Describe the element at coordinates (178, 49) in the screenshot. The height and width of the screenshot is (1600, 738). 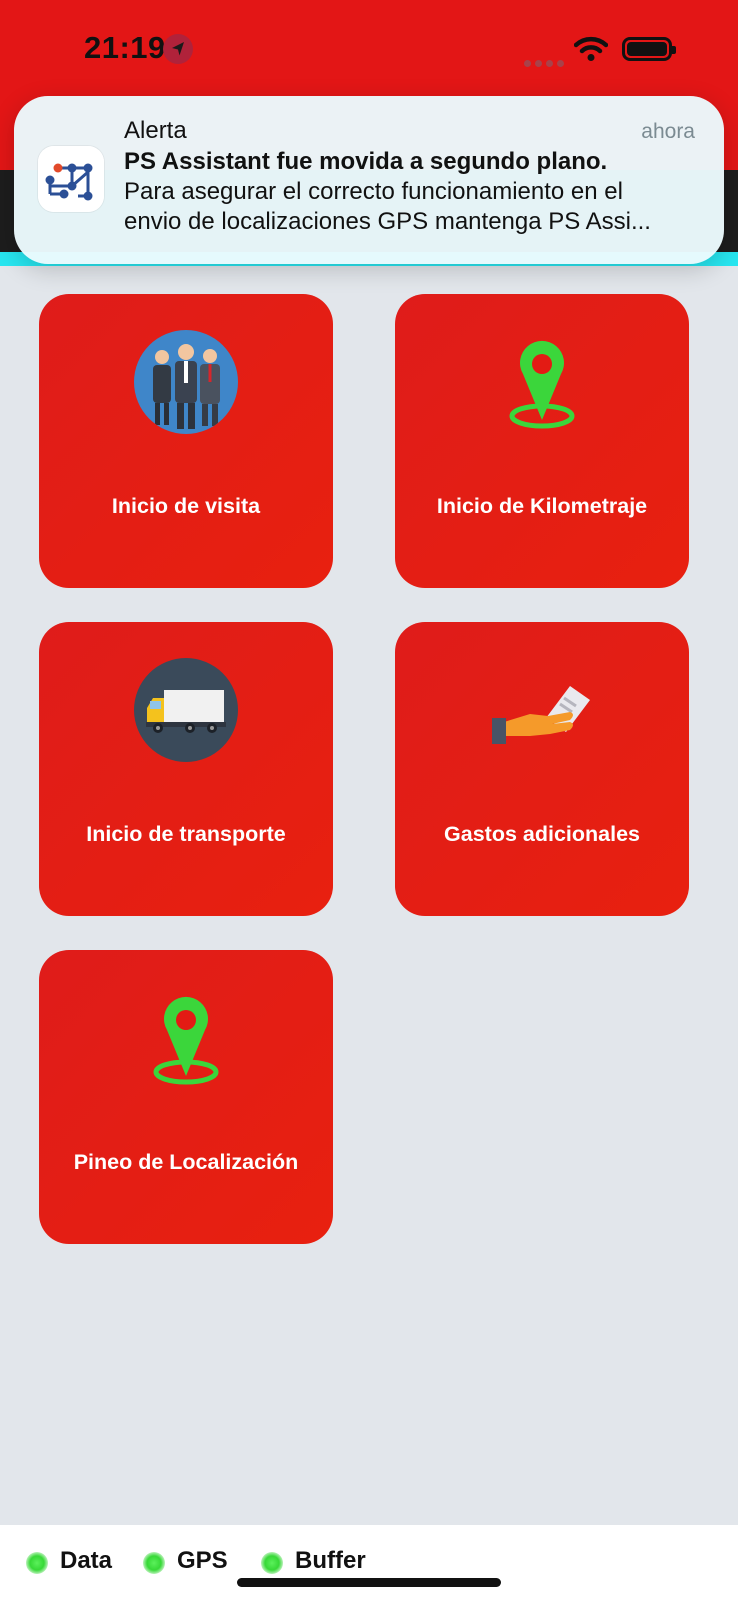
I see `location-arrow-icon` at that location.